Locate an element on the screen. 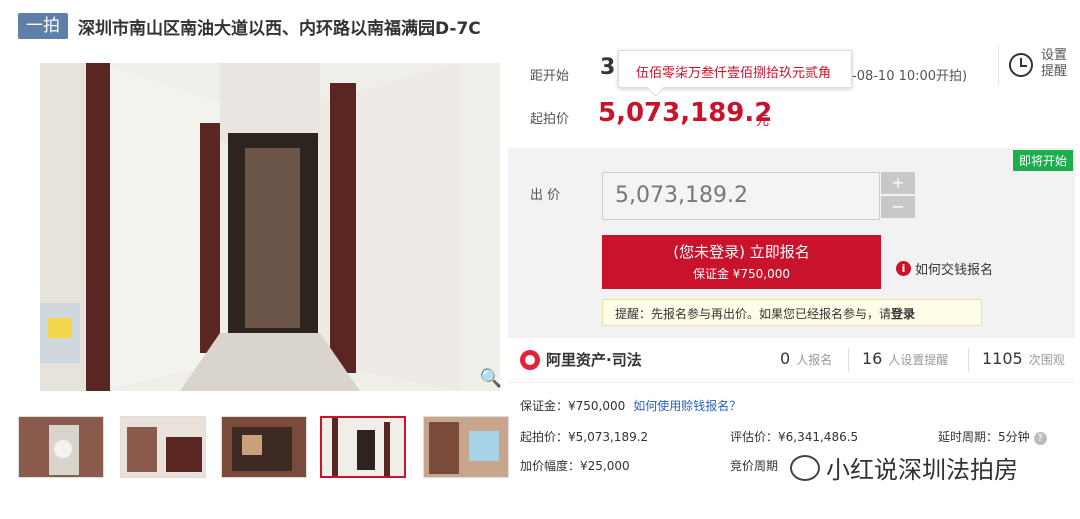 This screenshot has width=1080, height=519. decrease-bid-button: − is located at coordinates (898, 207).